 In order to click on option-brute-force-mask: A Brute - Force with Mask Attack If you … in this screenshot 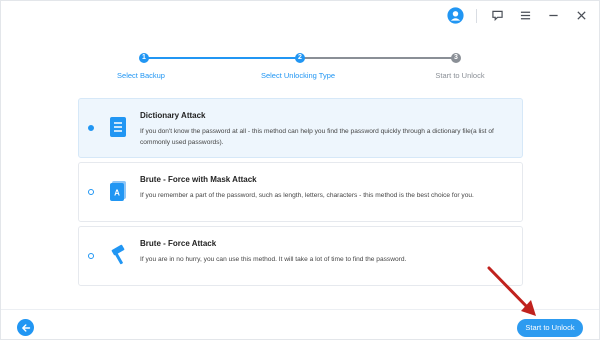, I will do `click(300, 192)`.